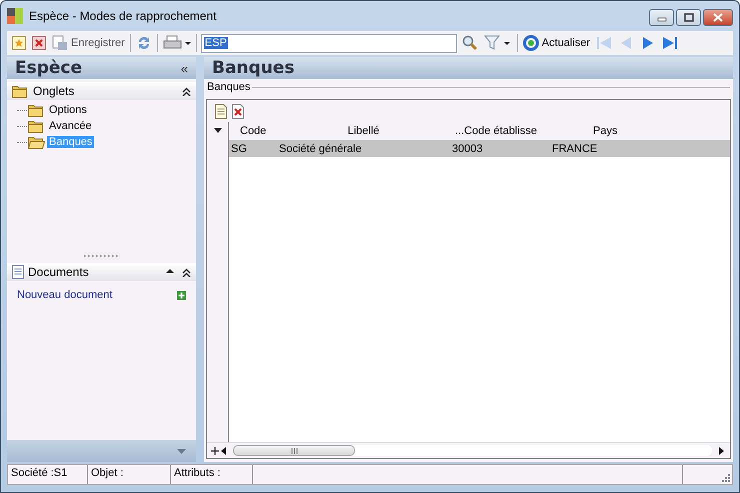  What do you see at coordinates (15, 16) in the screenshot?
I see `app-icon` at bounding box center [15, 16].